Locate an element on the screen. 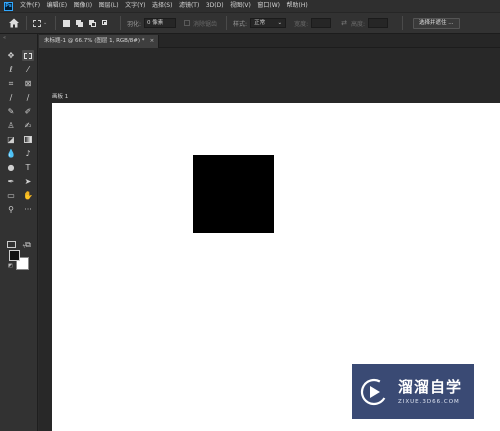 This screenshot has height=431, width=500. crop-tool-icon: ⌗ is located at coordinates (11, 83).